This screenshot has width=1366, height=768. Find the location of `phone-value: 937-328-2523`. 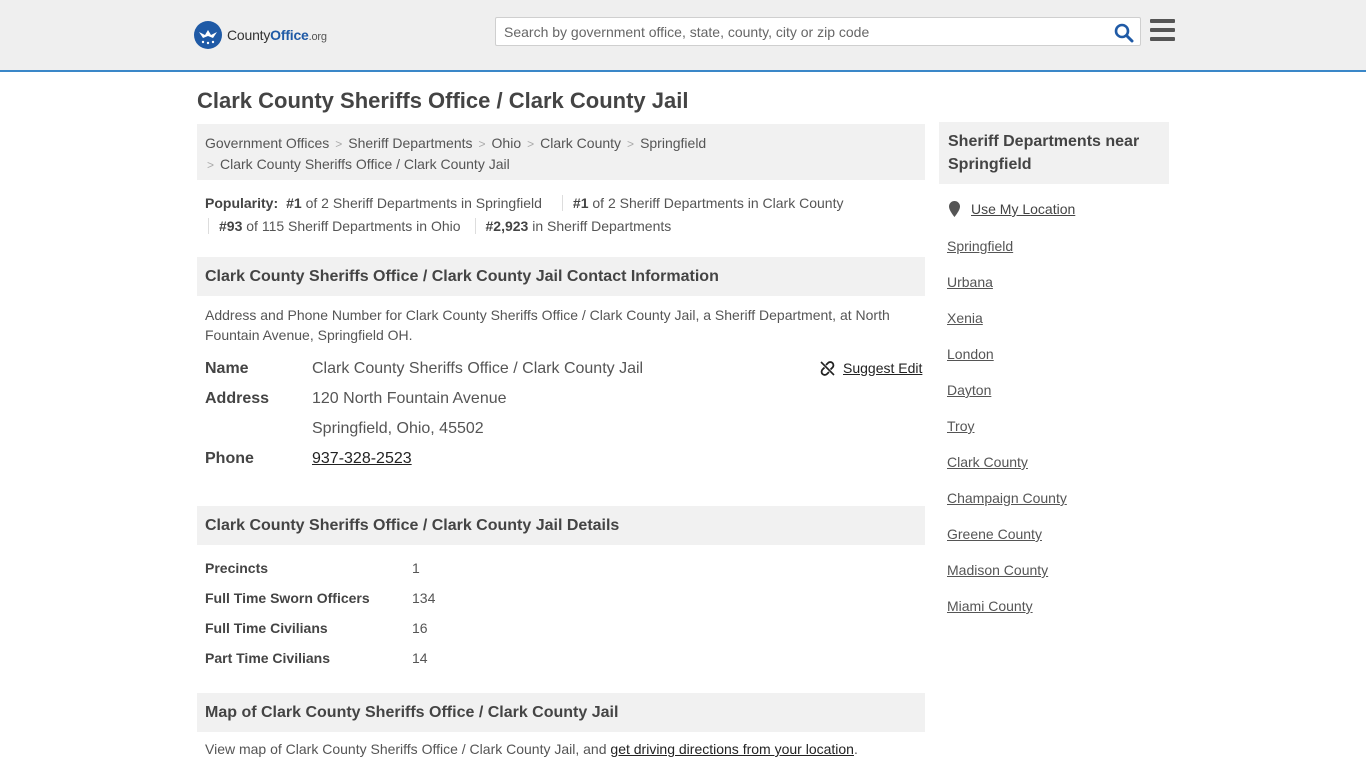

phone-value: 937-328-2523 is located at coordinates (362, 459).